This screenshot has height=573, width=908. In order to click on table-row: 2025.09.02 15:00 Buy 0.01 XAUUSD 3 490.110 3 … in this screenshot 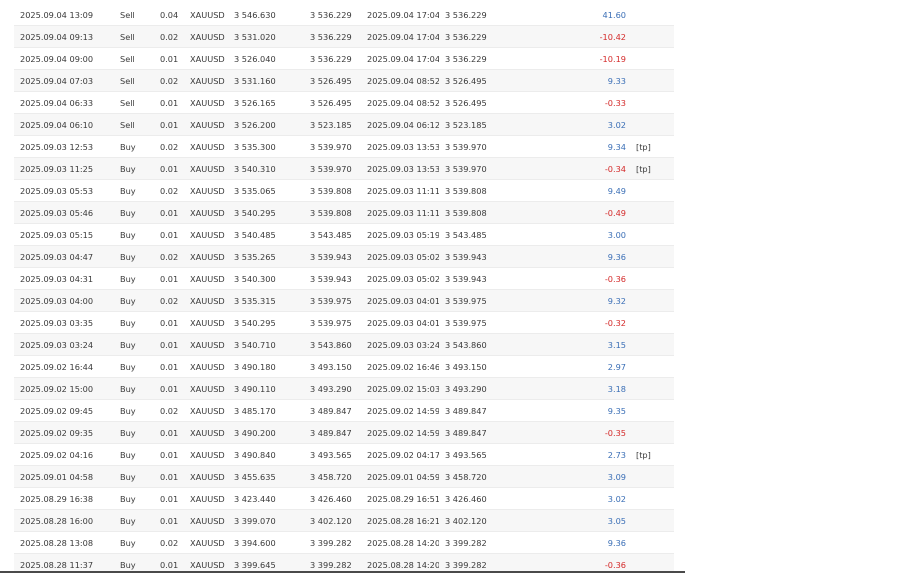, I will do `click(344, 388)`.